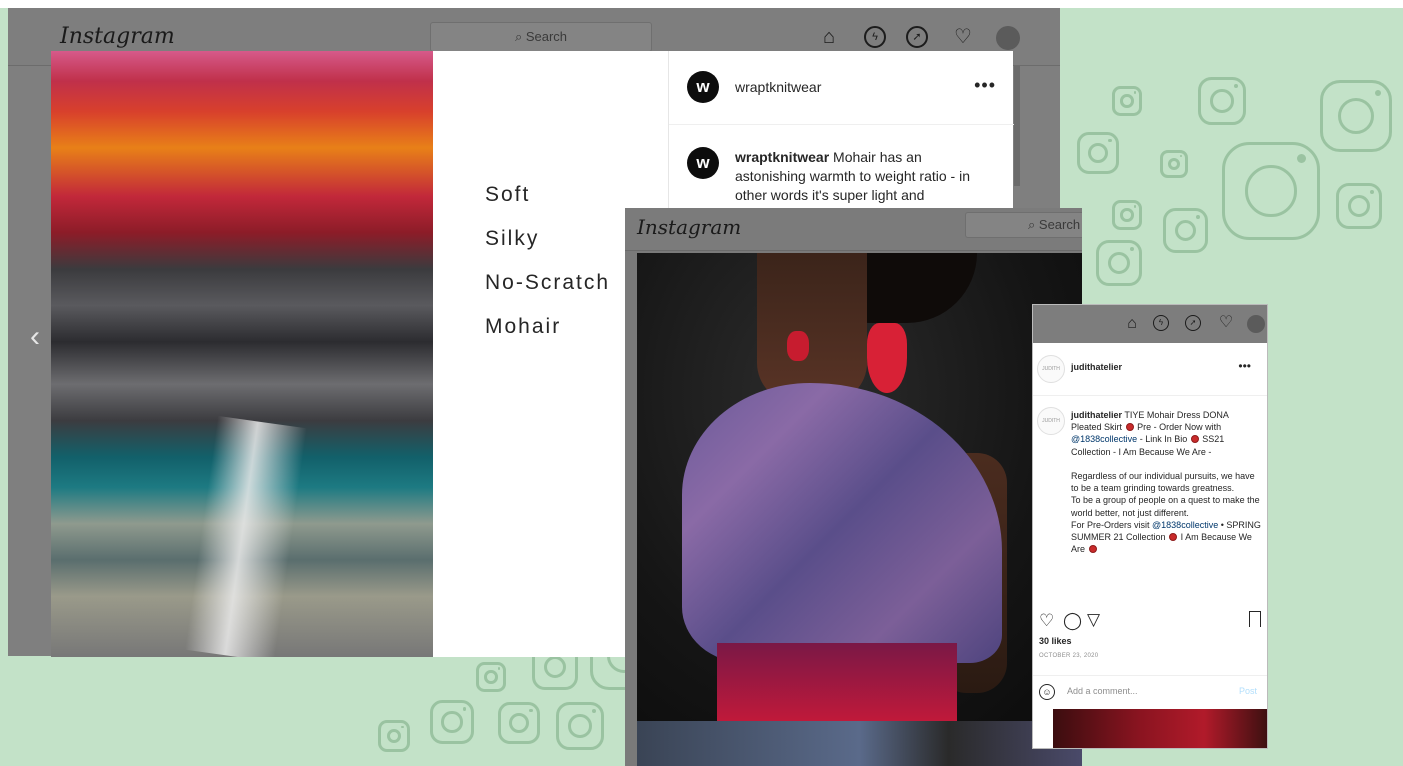  What do you see at coordinates (1096, 415) in the screenshot?
I see `caption-username: judithatelier` at bounding box center [1096, 415].